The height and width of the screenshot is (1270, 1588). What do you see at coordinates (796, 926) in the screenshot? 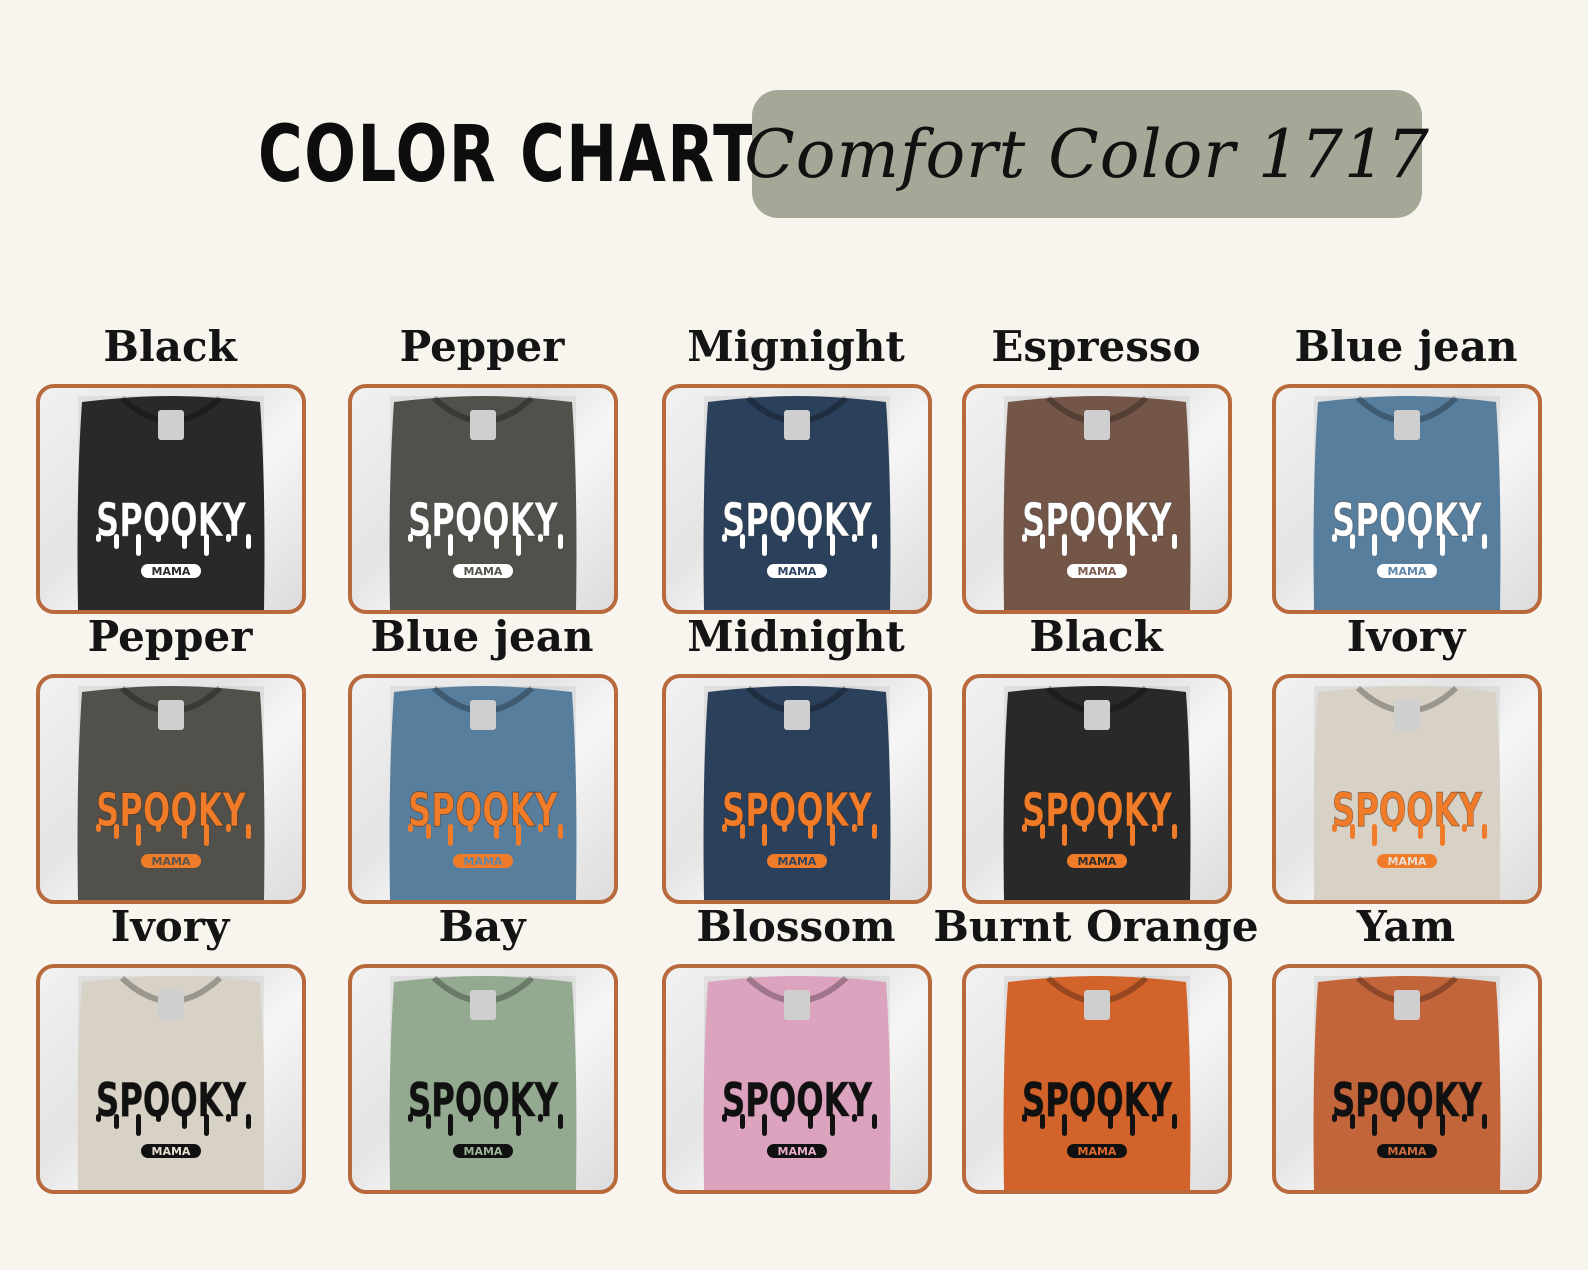
I see `swatch-label: Blossom` at bounding box center [796, 926].